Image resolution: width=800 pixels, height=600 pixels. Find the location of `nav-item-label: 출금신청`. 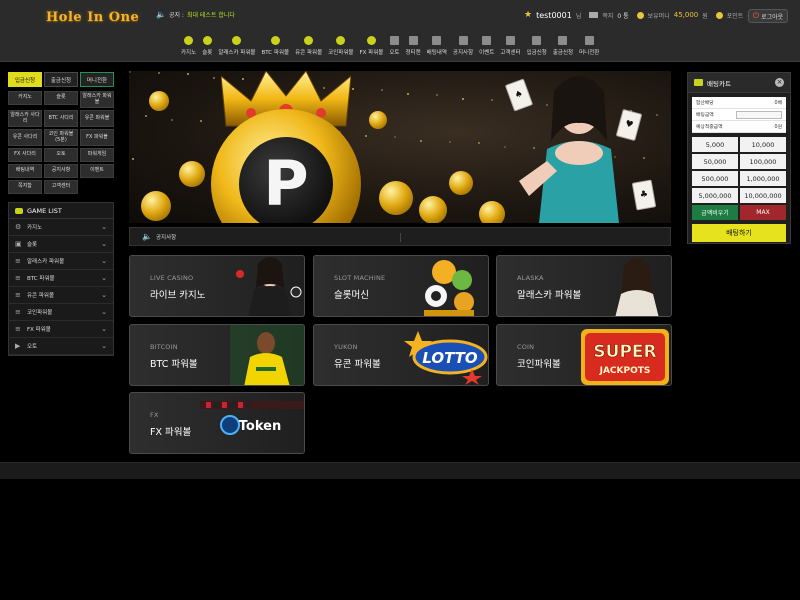

nav-item-label: 출금신청 is located at coordinates (563, 53).